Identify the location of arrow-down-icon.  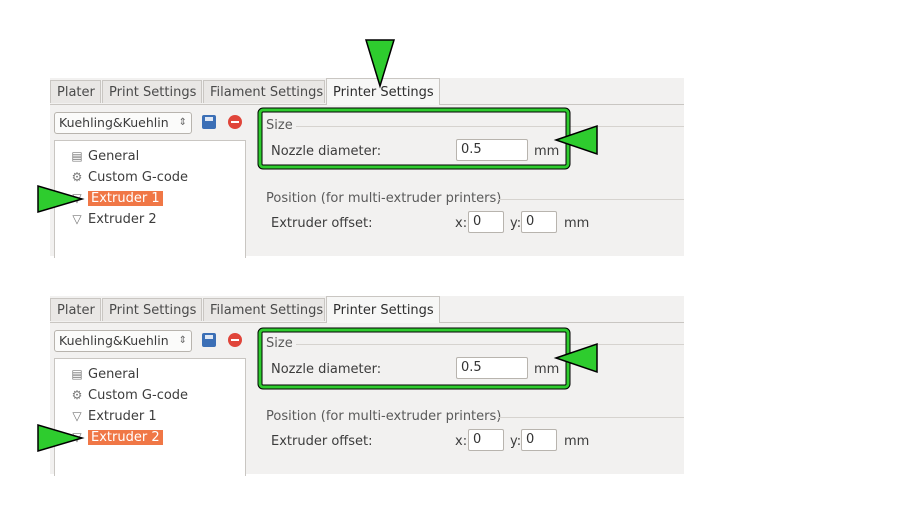
(380, 64).